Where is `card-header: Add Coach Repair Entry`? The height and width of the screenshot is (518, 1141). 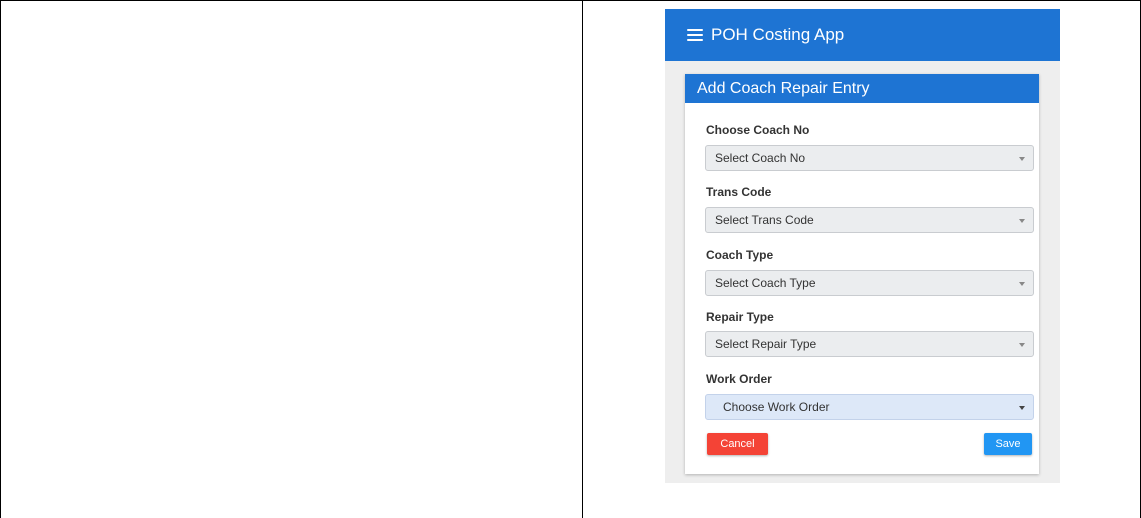
card-header: Add Coach Repair Entry is located at coordinates (862, 88).